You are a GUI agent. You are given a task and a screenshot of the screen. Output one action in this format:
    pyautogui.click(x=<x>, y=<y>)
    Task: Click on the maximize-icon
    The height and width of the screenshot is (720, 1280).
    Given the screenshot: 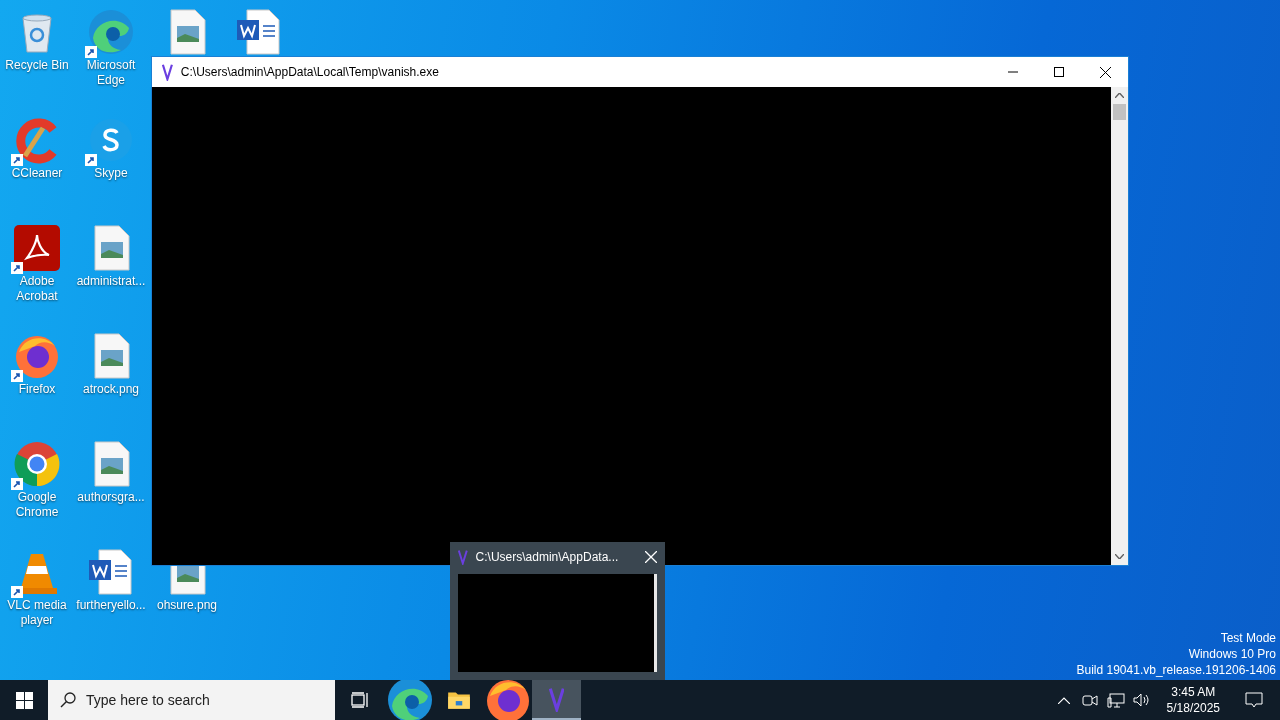 What is the action you would take?
    pyautogui.click(x=1059, y=72)
    